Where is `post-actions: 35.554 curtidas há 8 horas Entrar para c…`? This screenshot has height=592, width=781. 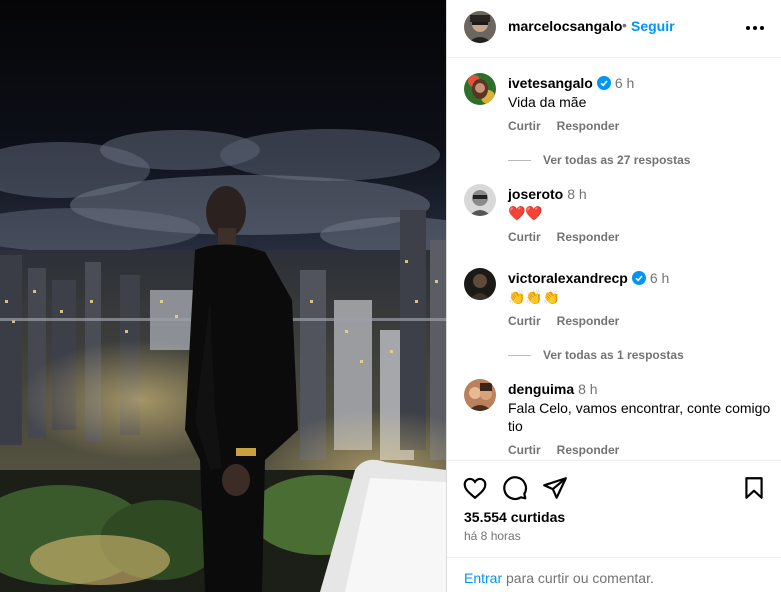
post-actions: 35.554 curtidas há 8 horas Entrar para c… is located at coordinates (614, 526).